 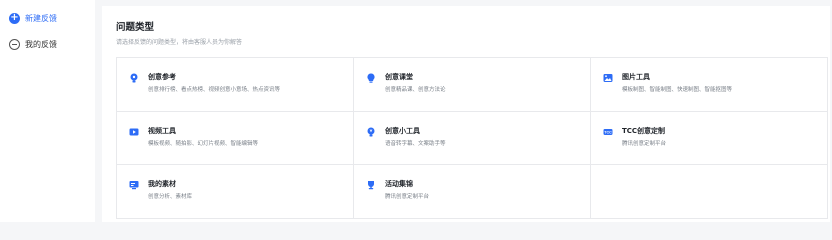 I want to click on sidebar: + 新建反馈 我的反馈, so click(x=47, y=111).